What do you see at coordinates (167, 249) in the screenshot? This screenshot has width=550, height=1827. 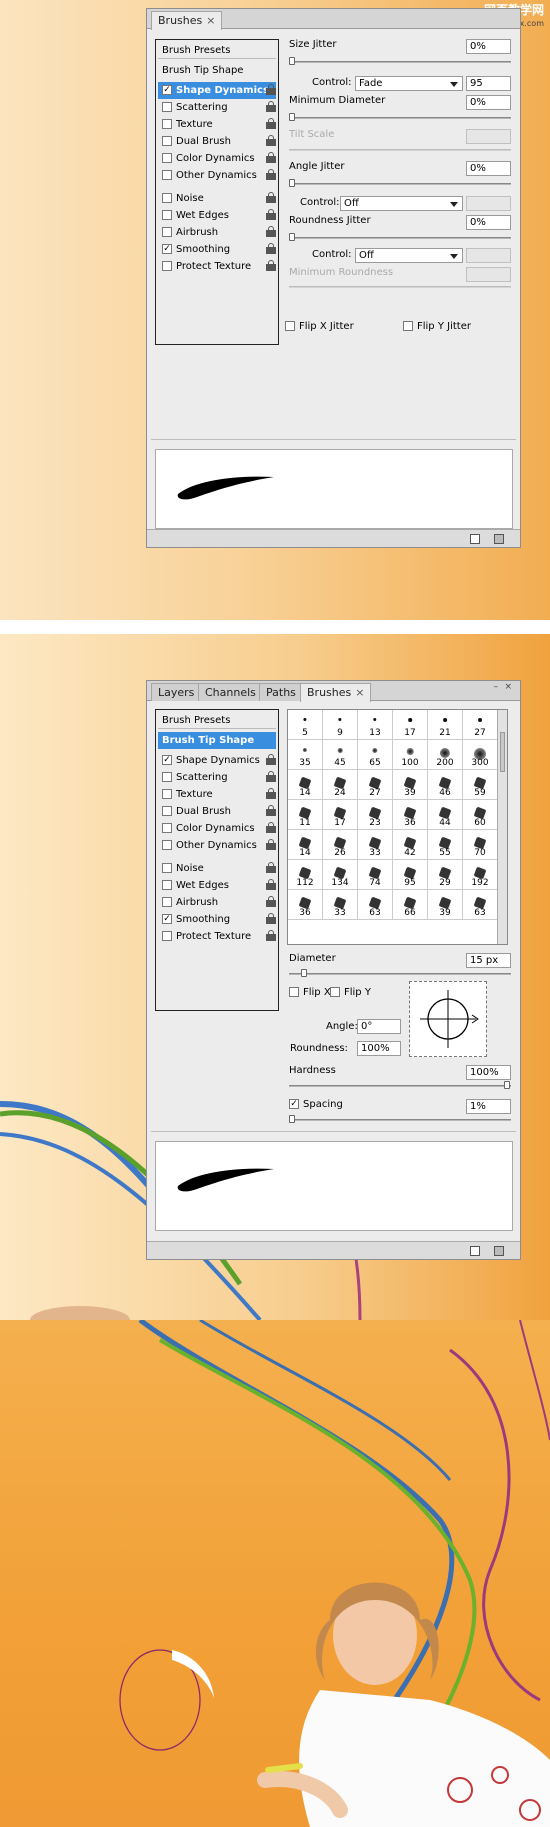 I see `brush-option-checkbox: ✓` at bounding box center [167, 249].